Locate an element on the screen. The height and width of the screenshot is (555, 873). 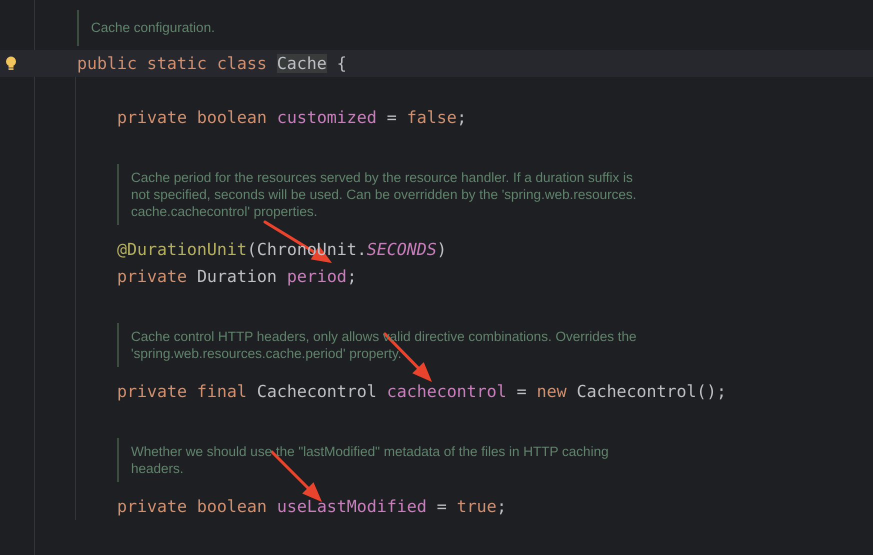
code-line: private boolean customized = false; is located at coordinates (292, 117).